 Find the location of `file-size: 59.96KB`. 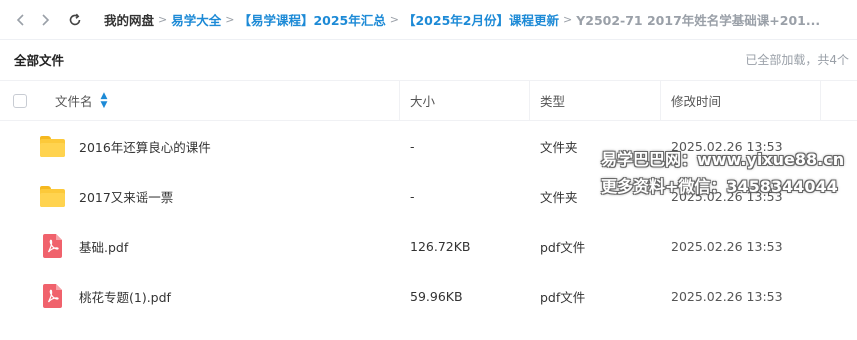

file-size: 59.96KB is located at coordinates (436, 296).